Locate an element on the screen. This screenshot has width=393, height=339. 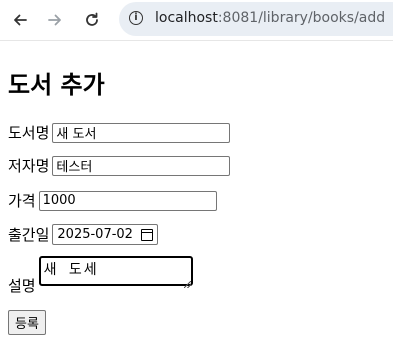
browser-toolbar: i localhost:8081/library/books/add is located at coordinates (196, 20).